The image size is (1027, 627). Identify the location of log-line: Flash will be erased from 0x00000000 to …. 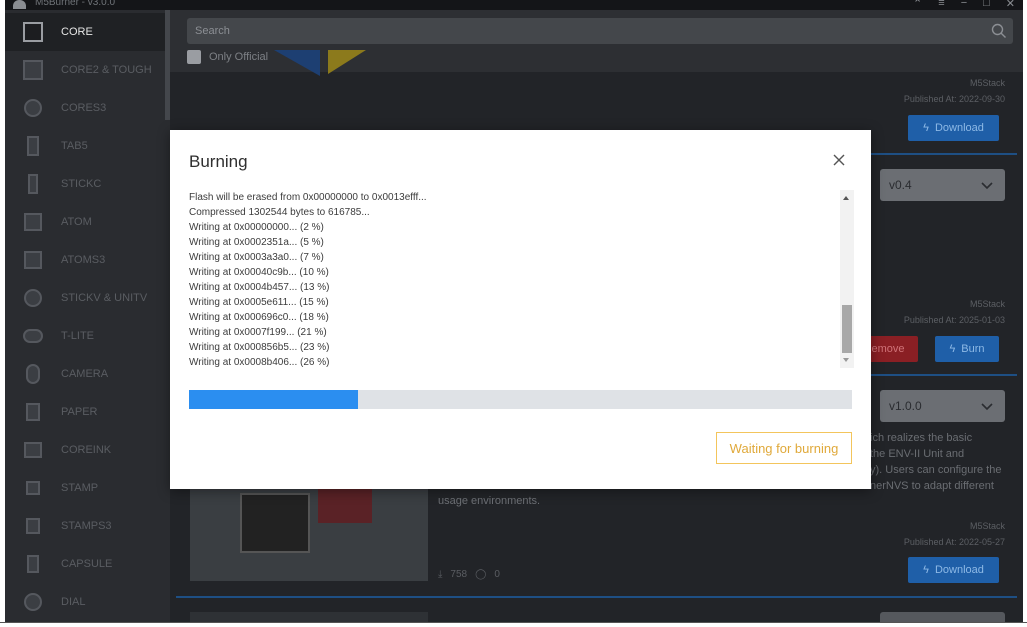
(308, 197).